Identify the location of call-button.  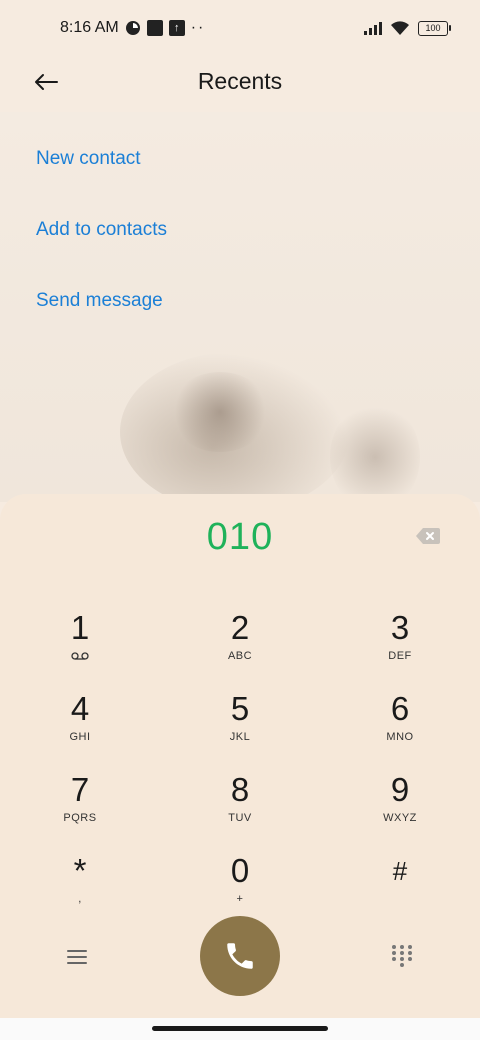
(240, 956).